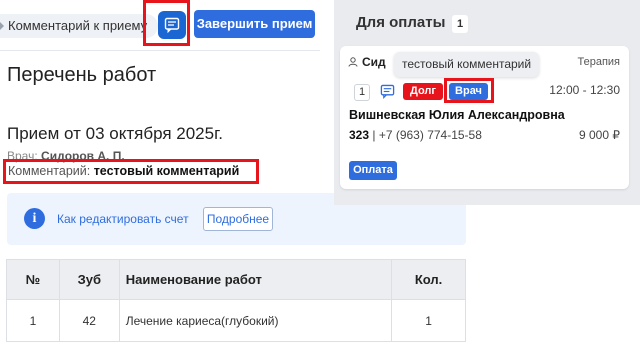  I want to click on pay-button: Оплата, so click(373, 170).